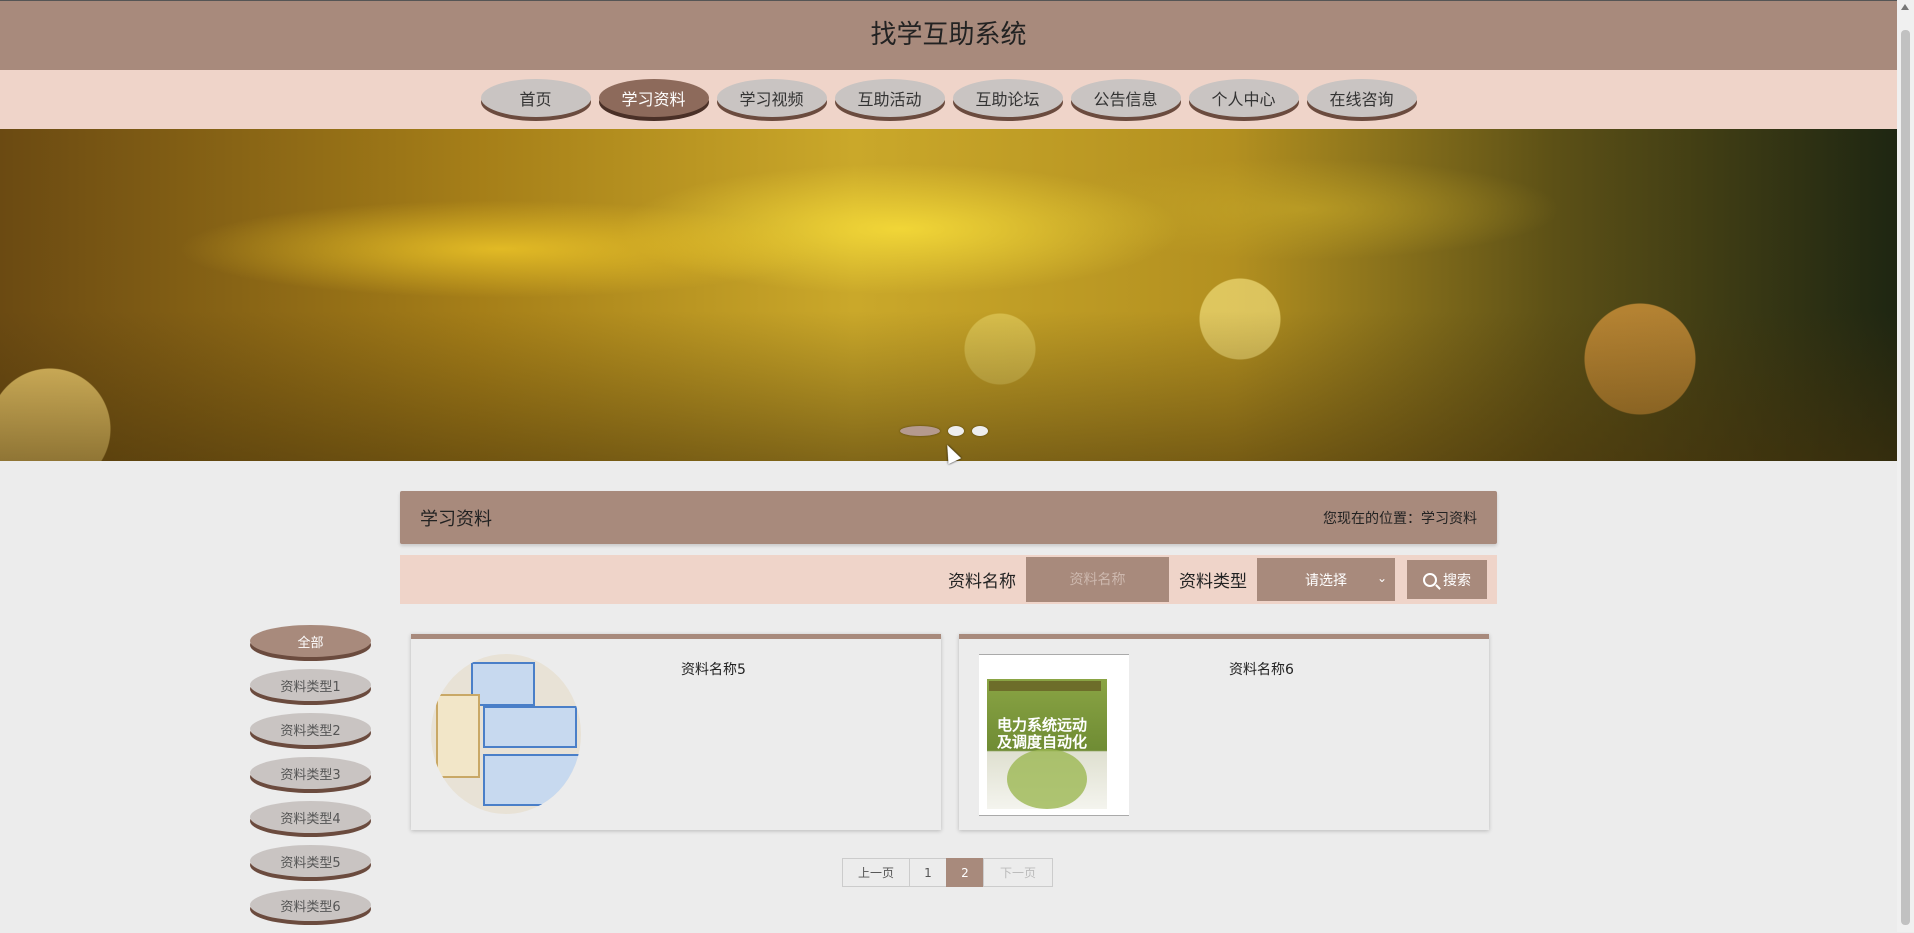  I want to click on nav-item-study-materials: 学习资料, so click(653, 97).